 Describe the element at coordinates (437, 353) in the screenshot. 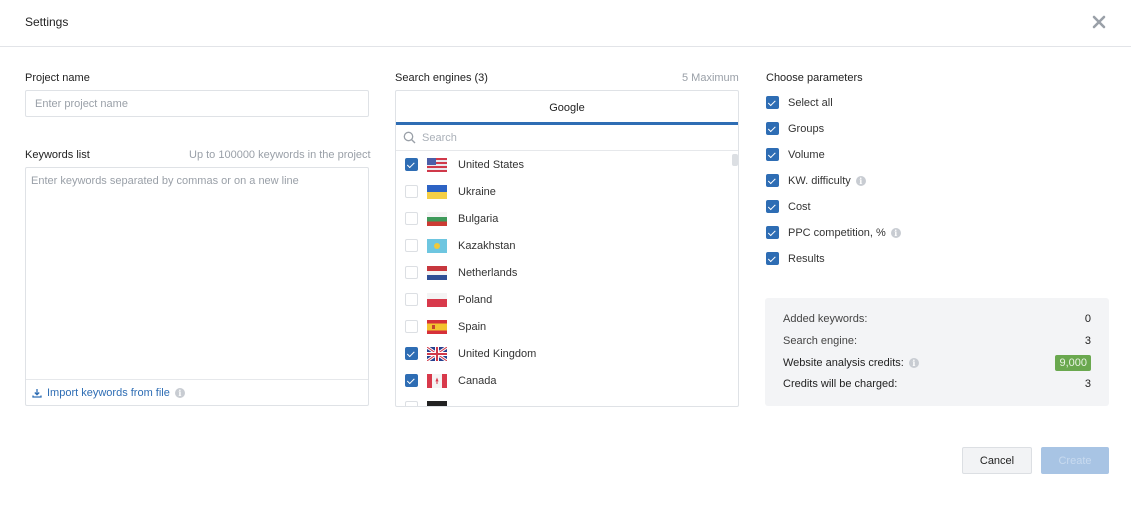

I see `flag-gb-icon` at that location.